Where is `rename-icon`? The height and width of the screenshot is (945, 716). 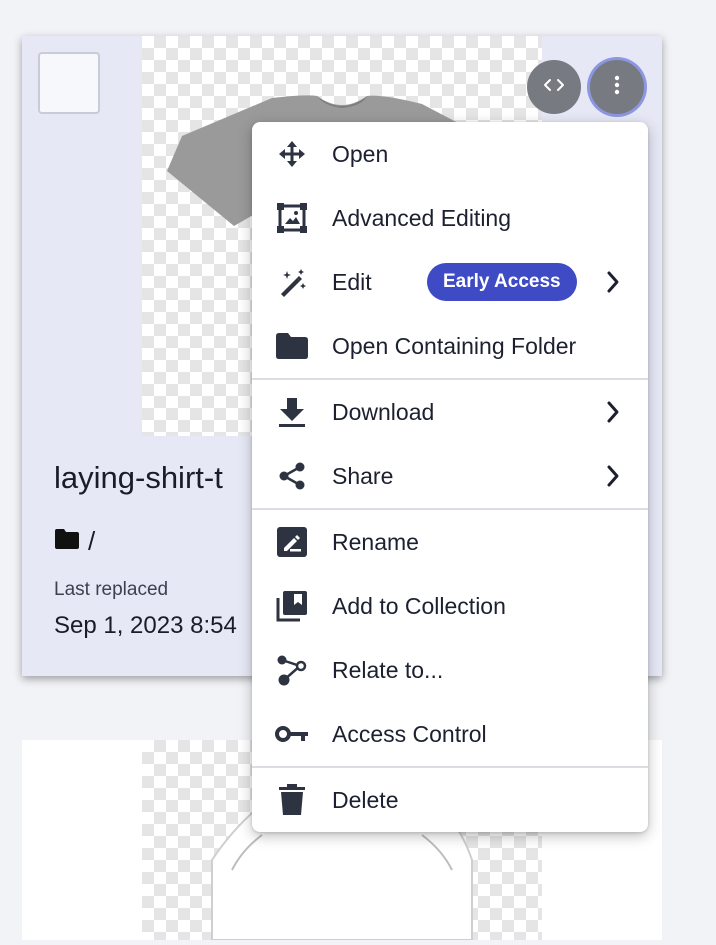
rename-icon is located at coordinates (292, 542).